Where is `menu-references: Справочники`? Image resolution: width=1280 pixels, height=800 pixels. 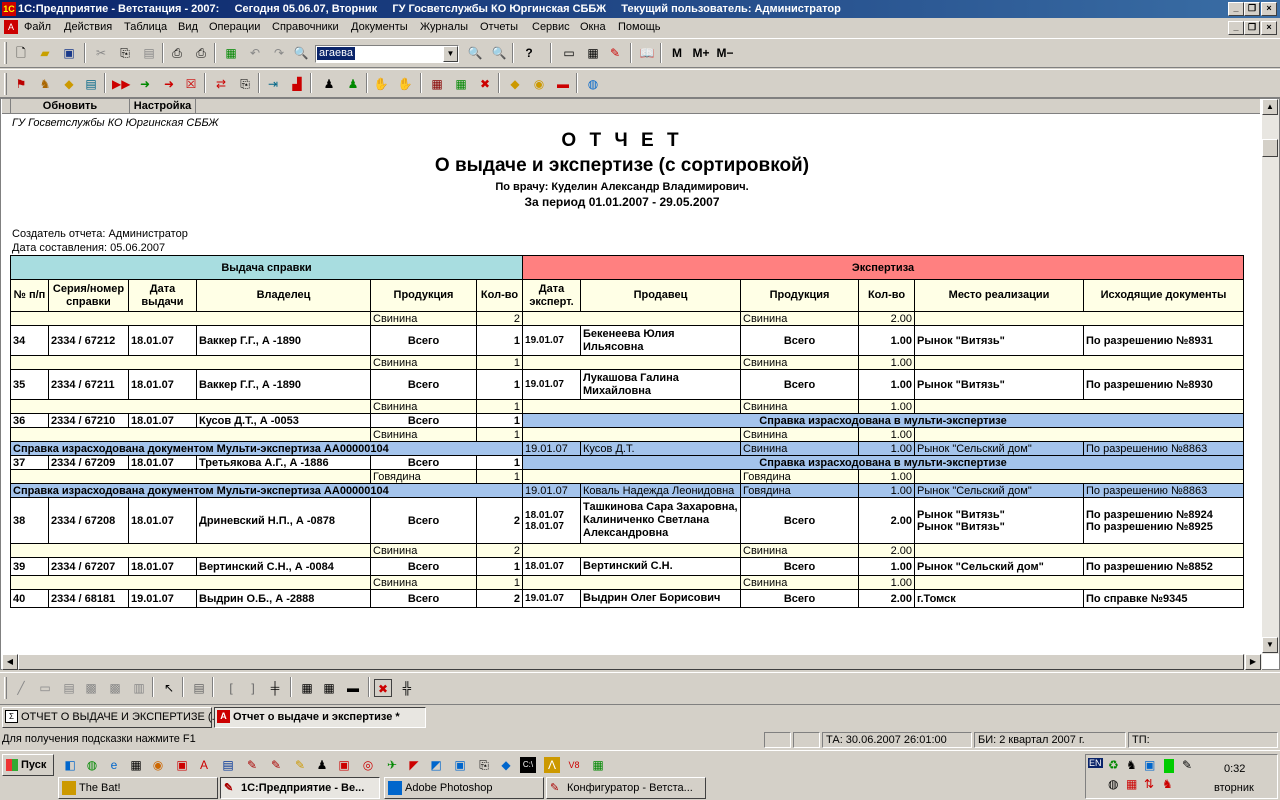
menu-references: Справочники is located at coordinates (305, 27).